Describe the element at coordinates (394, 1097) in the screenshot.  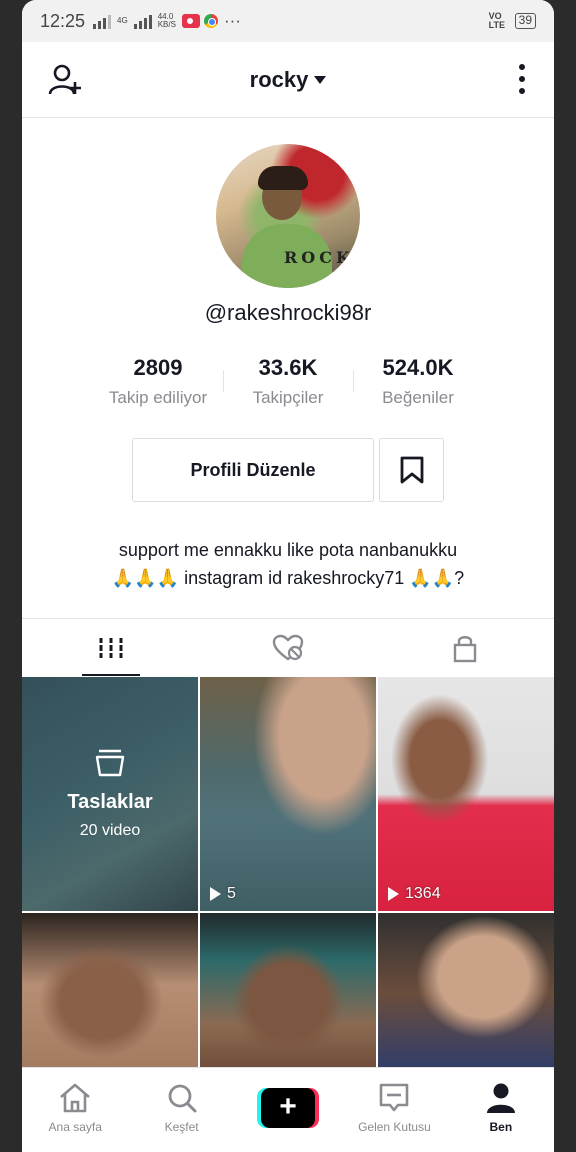
I see `inbox-icon` at that location.